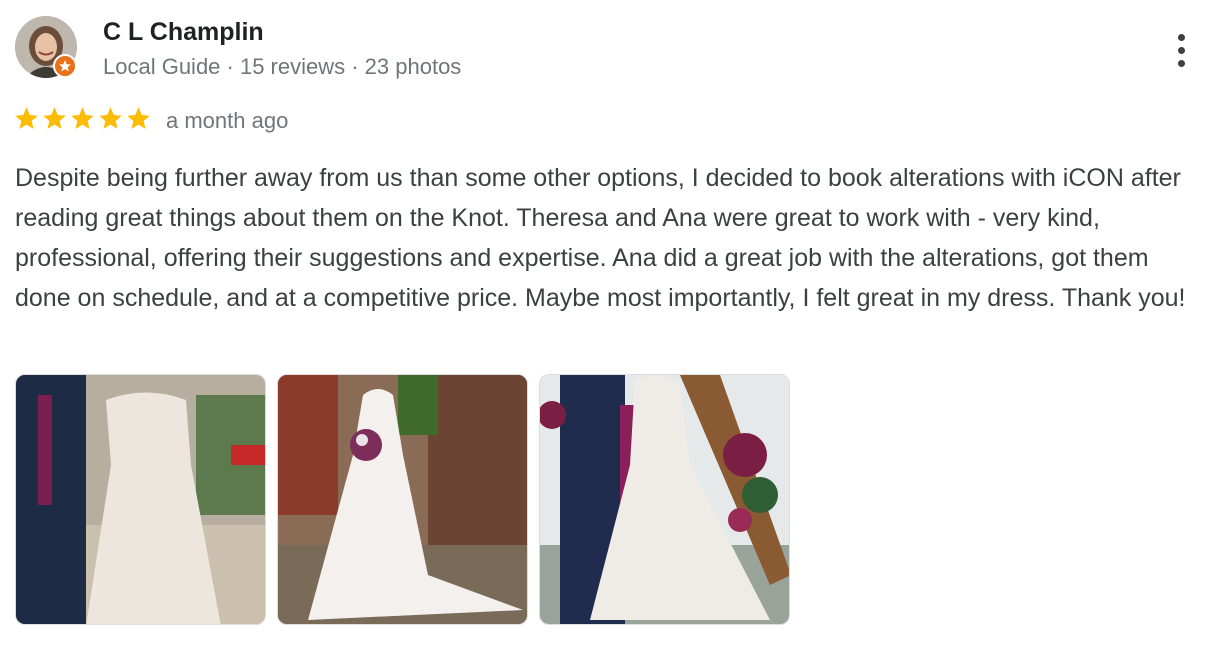 This screenshot has width=1214, height=654. What do you see at coordinates (227, 120) in the screenshot?
I see `review-date: a month ago` at bounding box center [227, 120].